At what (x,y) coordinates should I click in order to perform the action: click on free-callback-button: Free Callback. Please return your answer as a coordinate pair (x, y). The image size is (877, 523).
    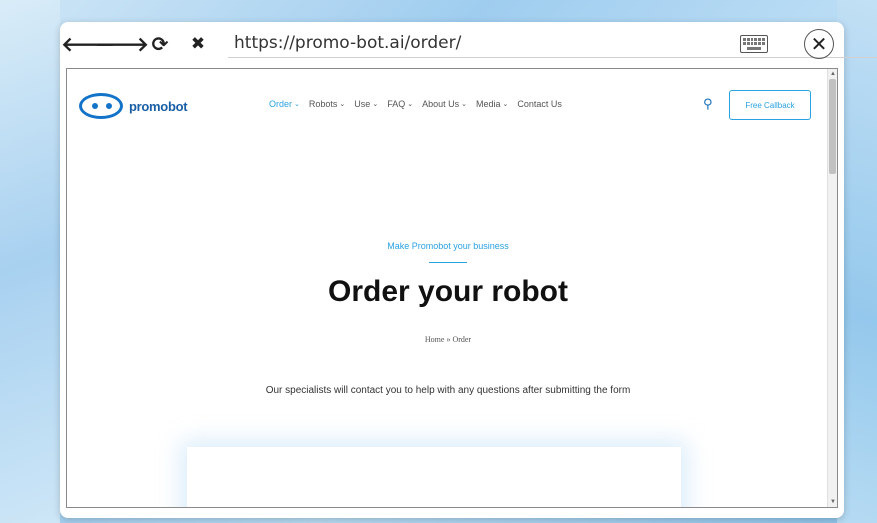
    Looking at the image, I should click on (770, 105).